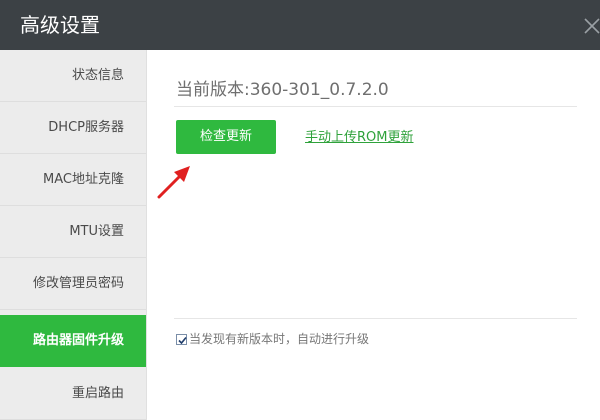  Describe the element at coordinates (73, 128) in the screenshot. I see `sidebar-item-dhcp-server: DHCP服务器` at that location.